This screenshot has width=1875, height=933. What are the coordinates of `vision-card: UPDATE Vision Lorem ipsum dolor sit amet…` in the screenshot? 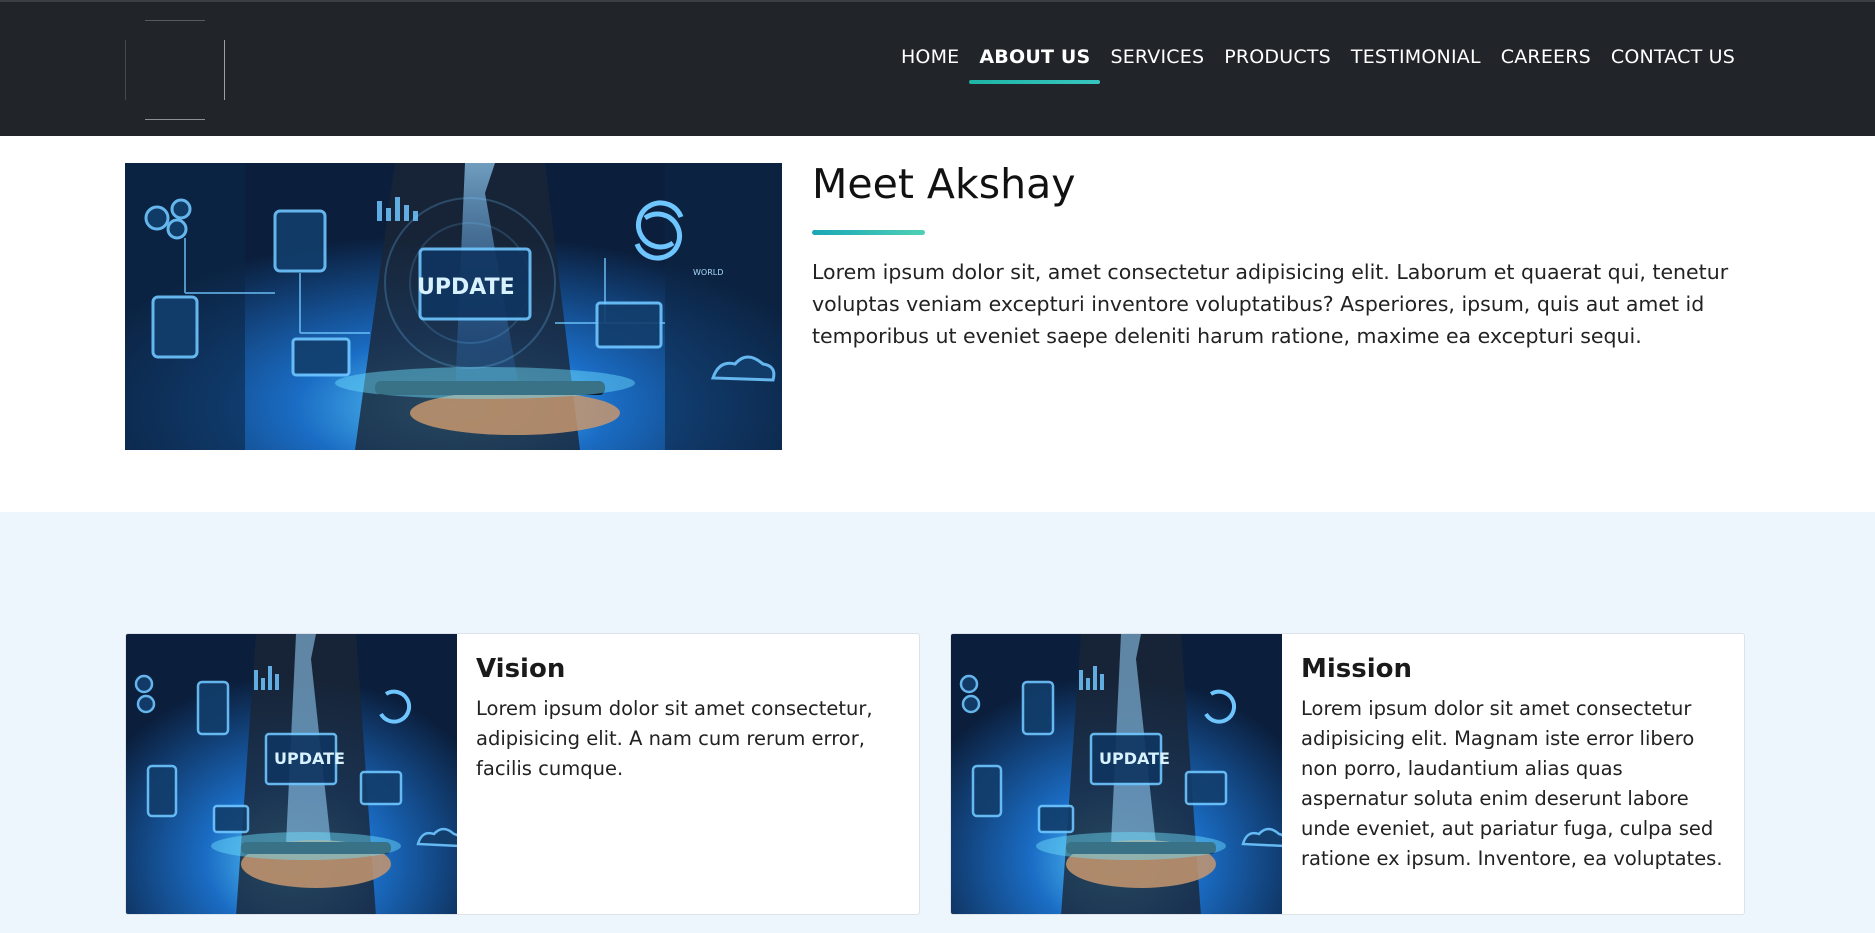 It's located at (522, 774).